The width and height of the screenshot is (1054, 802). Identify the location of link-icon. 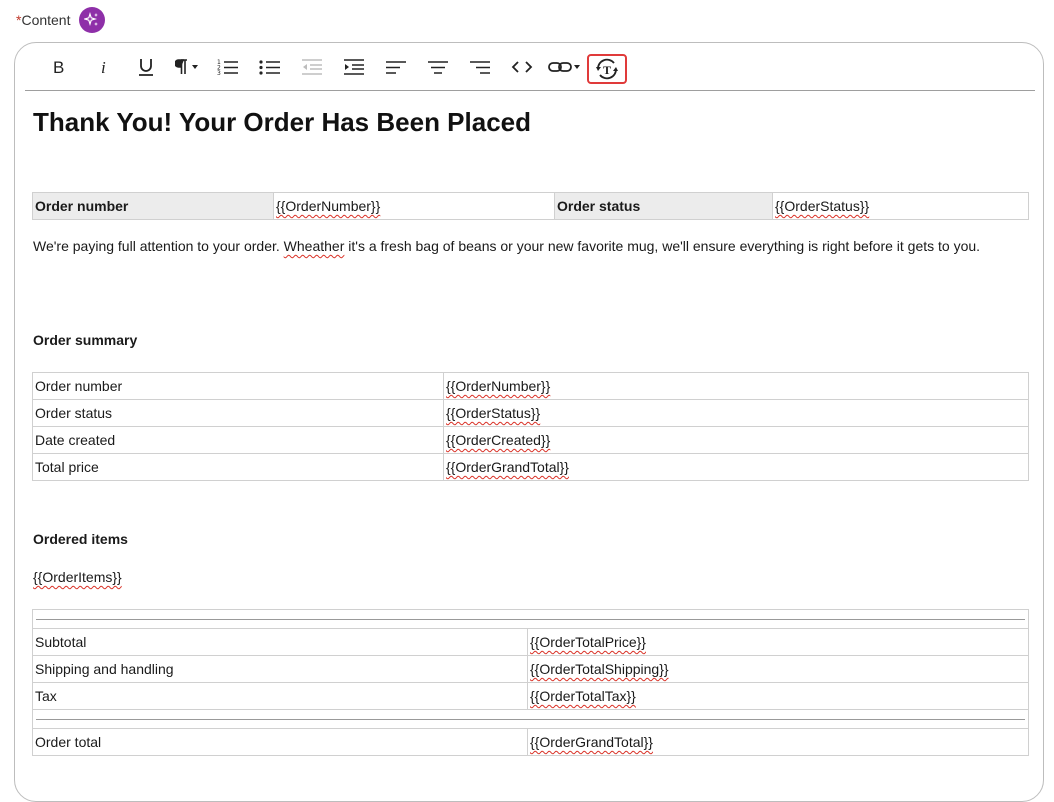
(564, 67).